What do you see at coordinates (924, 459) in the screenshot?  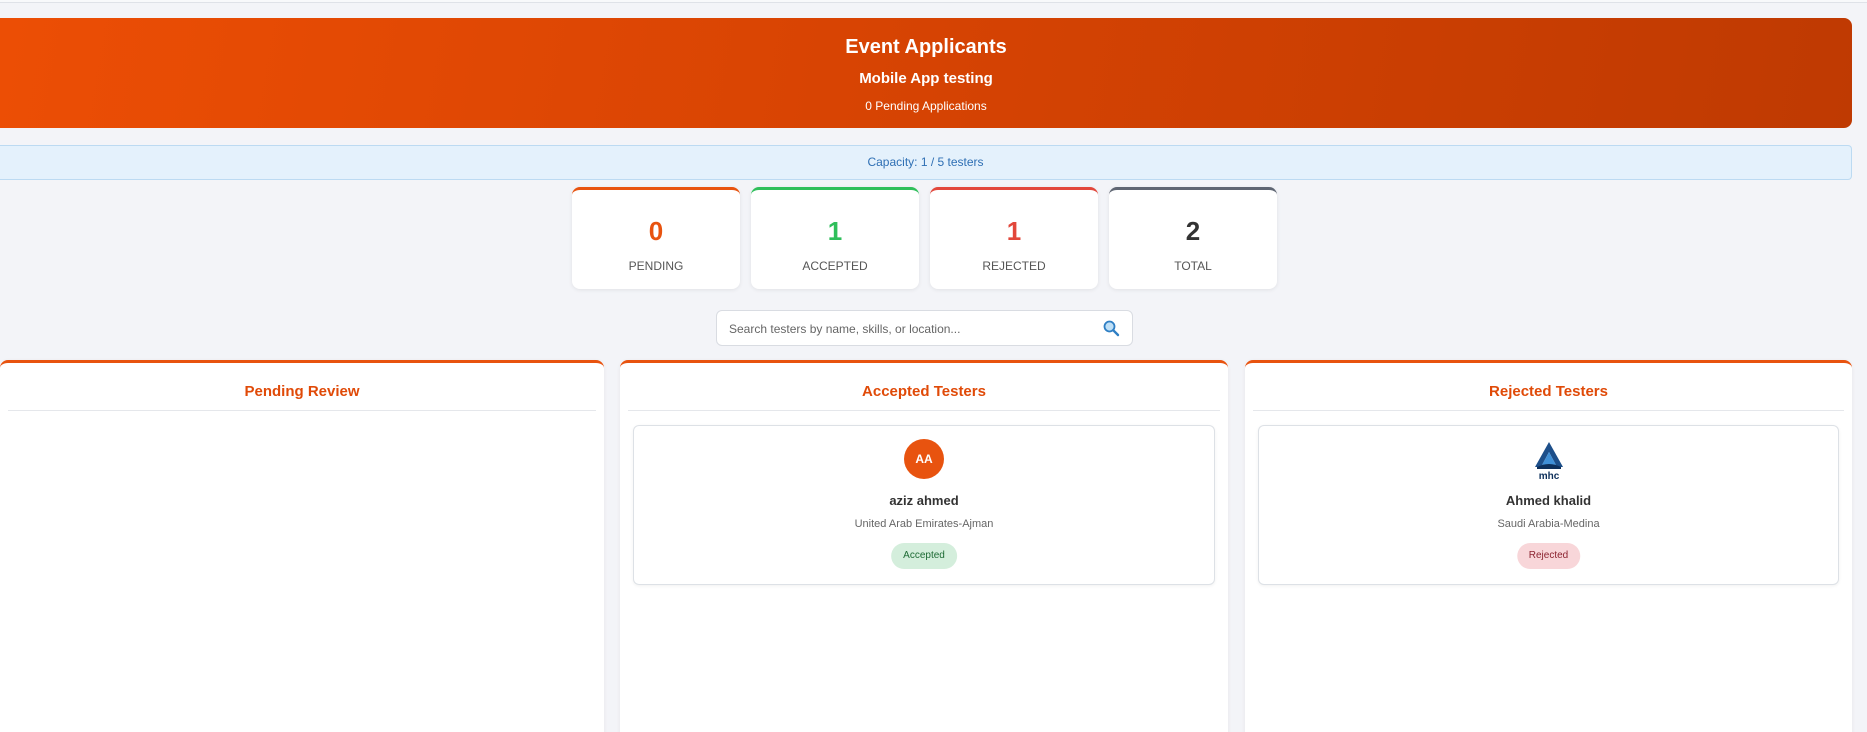 I see `avatar: AA` at bounding box center [924, 459].